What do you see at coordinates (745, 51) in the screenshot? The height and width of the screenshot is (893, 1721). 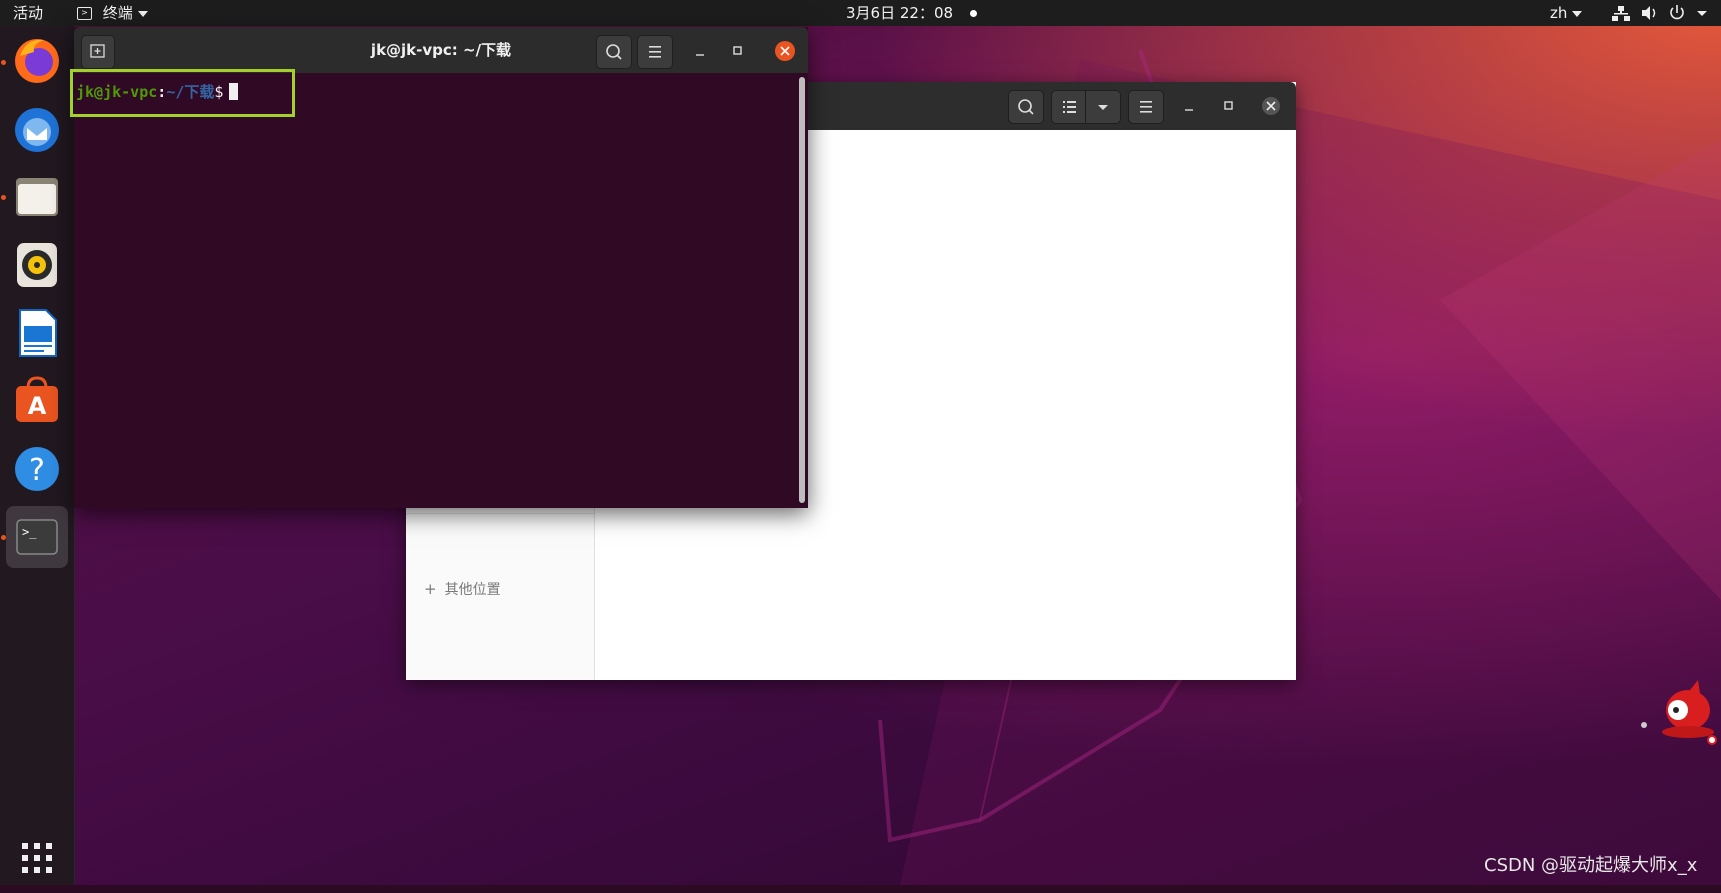 I see `terminal-window-controls` at bounding box center [745, 51].